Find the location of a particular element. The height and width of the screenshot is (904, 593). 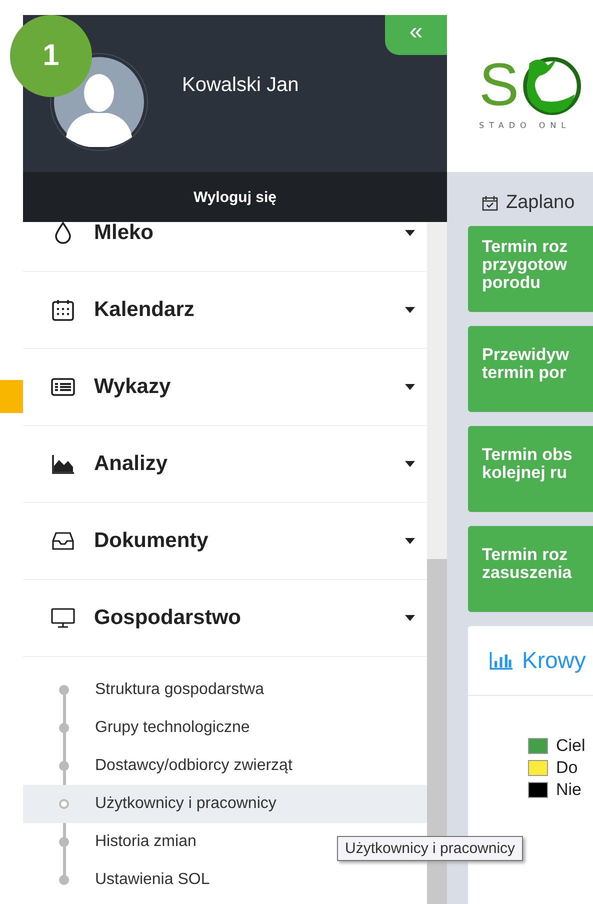

user-name: Kowalski Jan is located at coordinates (240, 85).